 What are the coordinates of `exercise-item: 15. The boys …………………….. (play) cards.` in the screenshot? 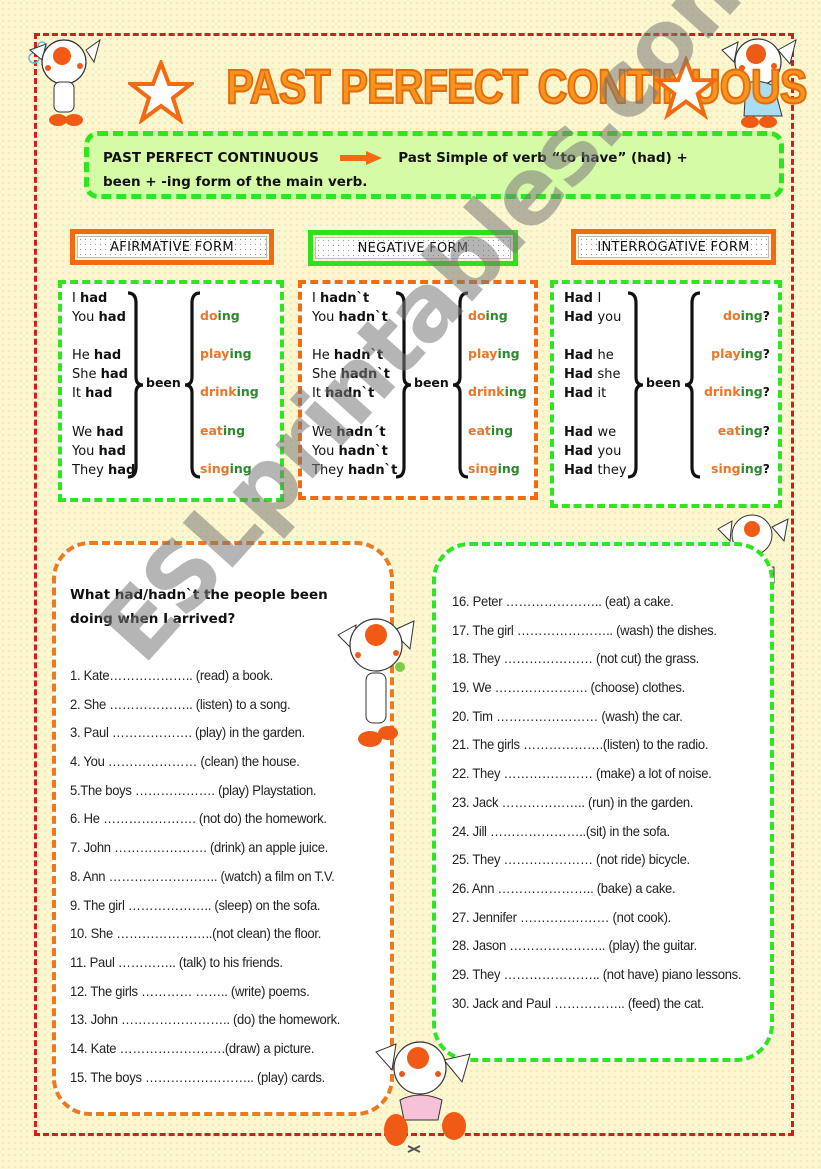 It's located at (197, 1076).